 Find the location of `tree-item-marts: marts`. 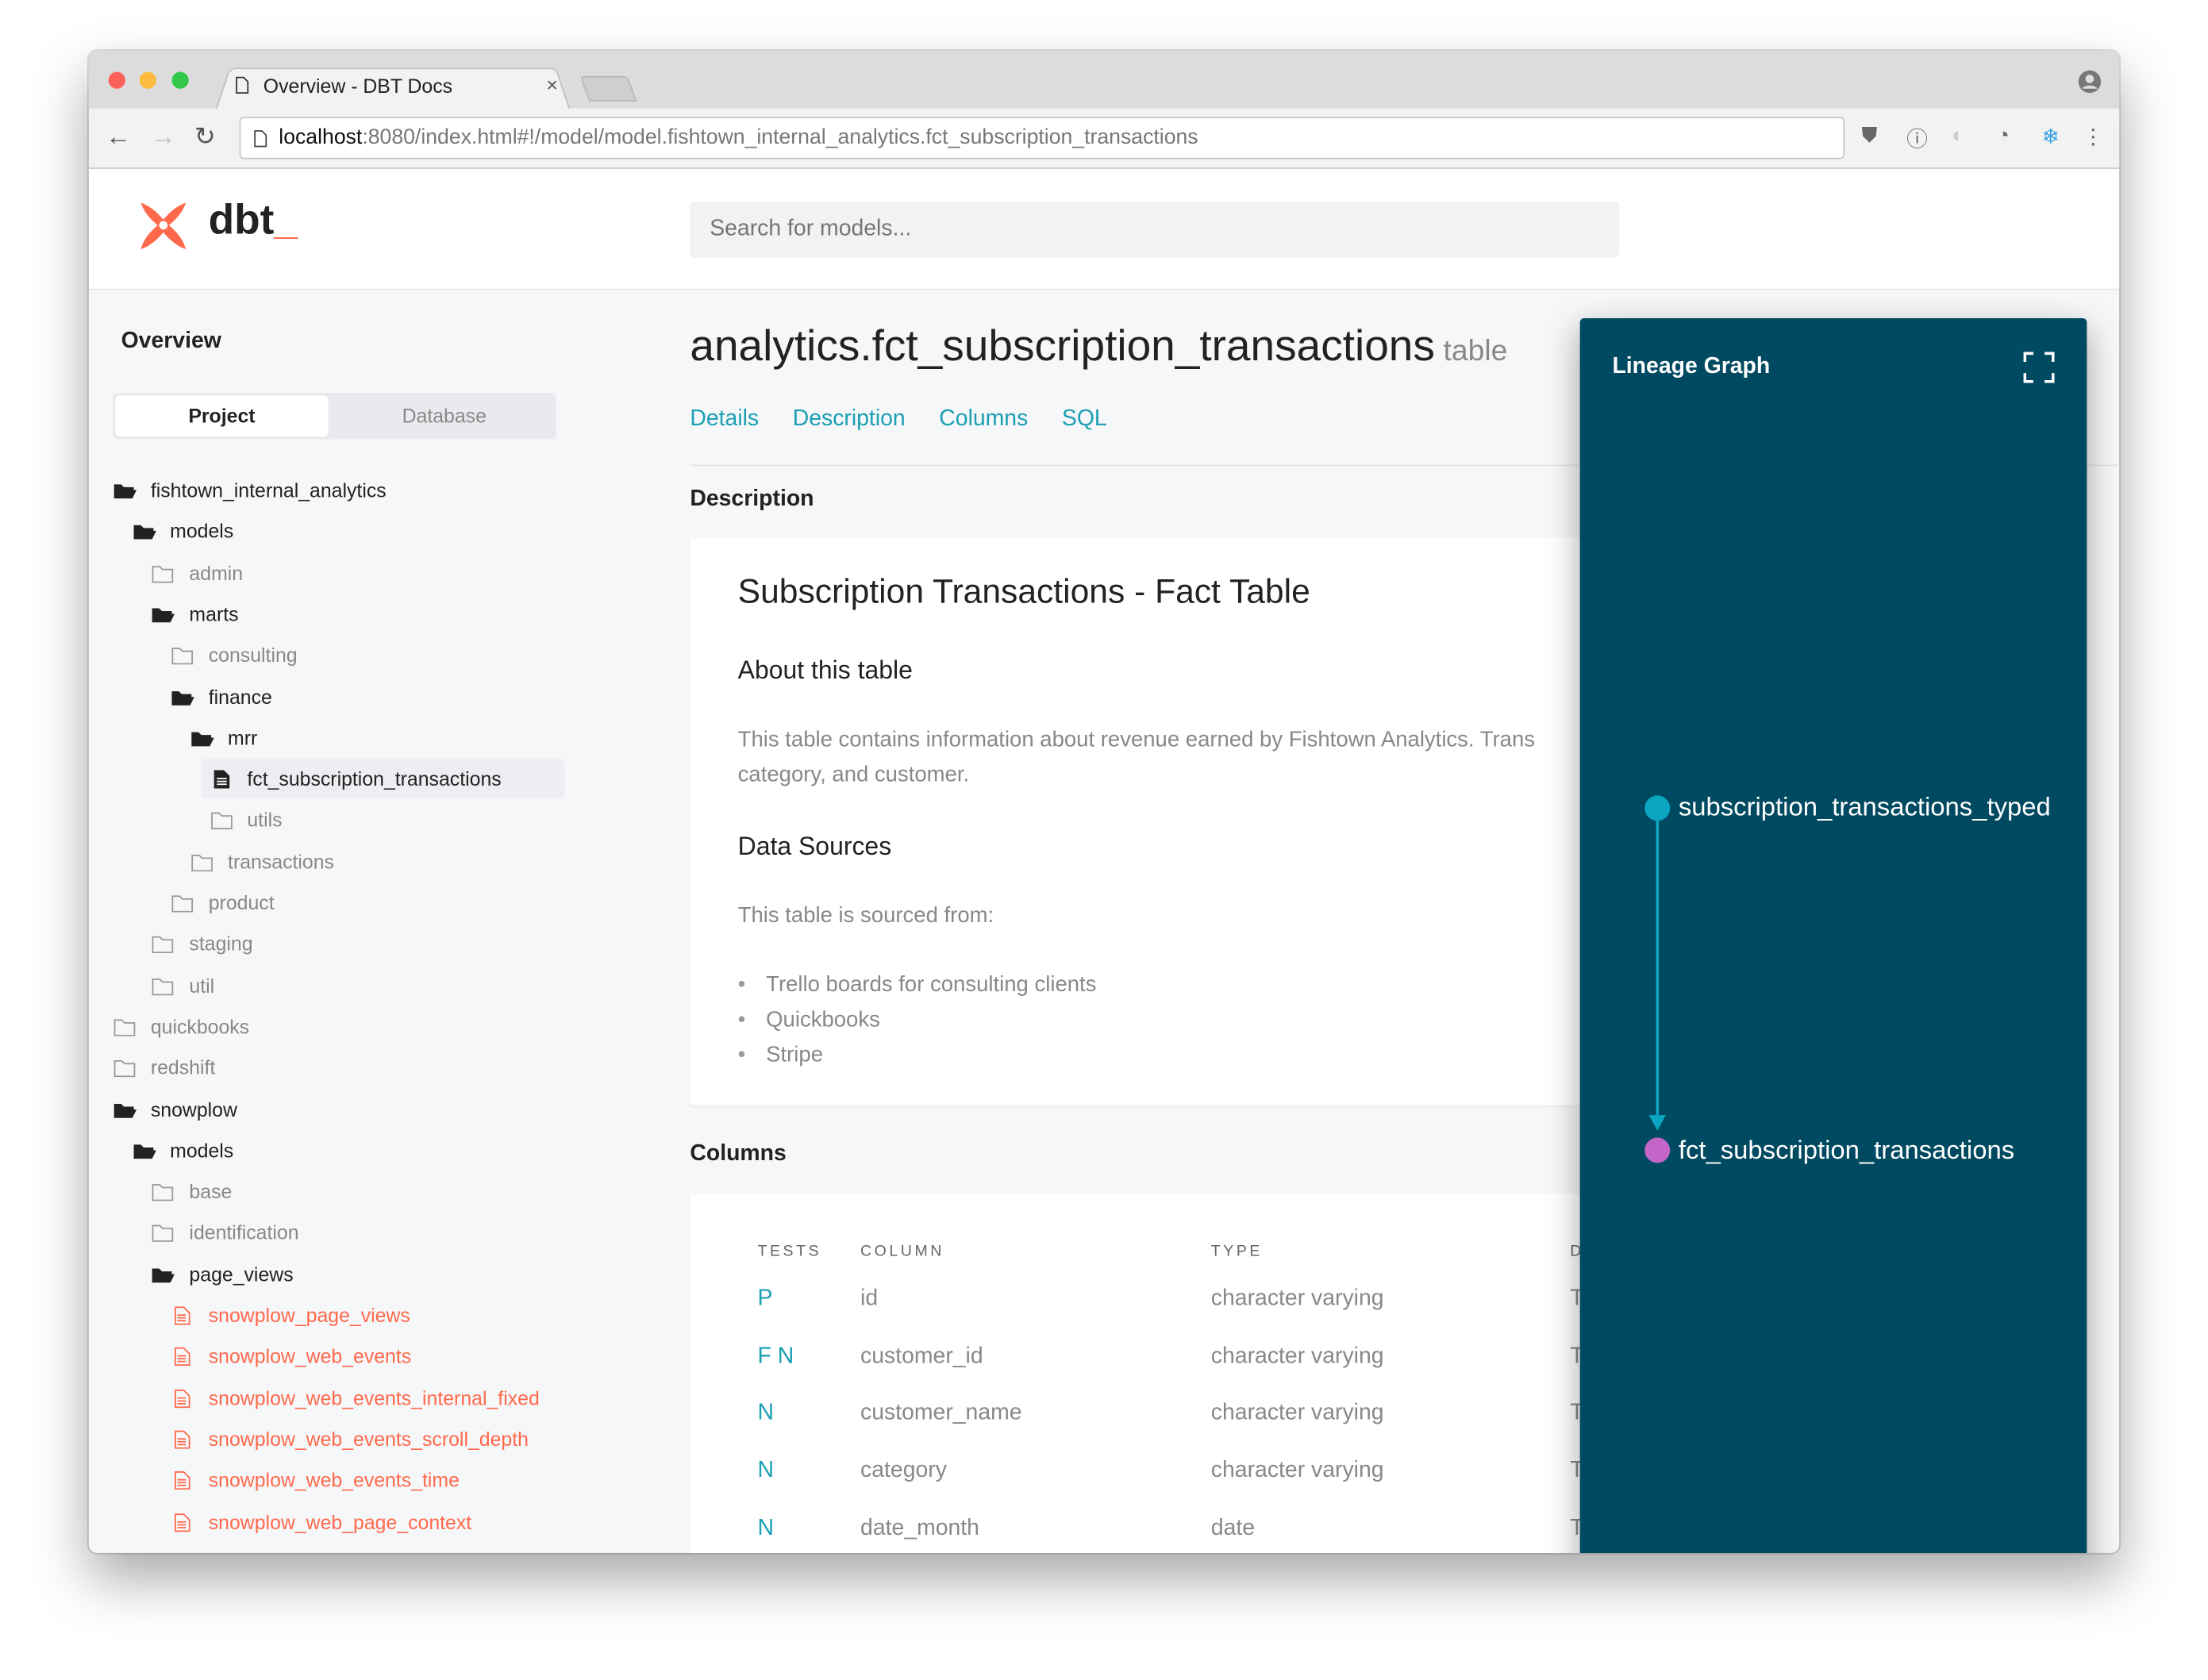

tree-item-marts: marts is located at coordinates (195, 614).